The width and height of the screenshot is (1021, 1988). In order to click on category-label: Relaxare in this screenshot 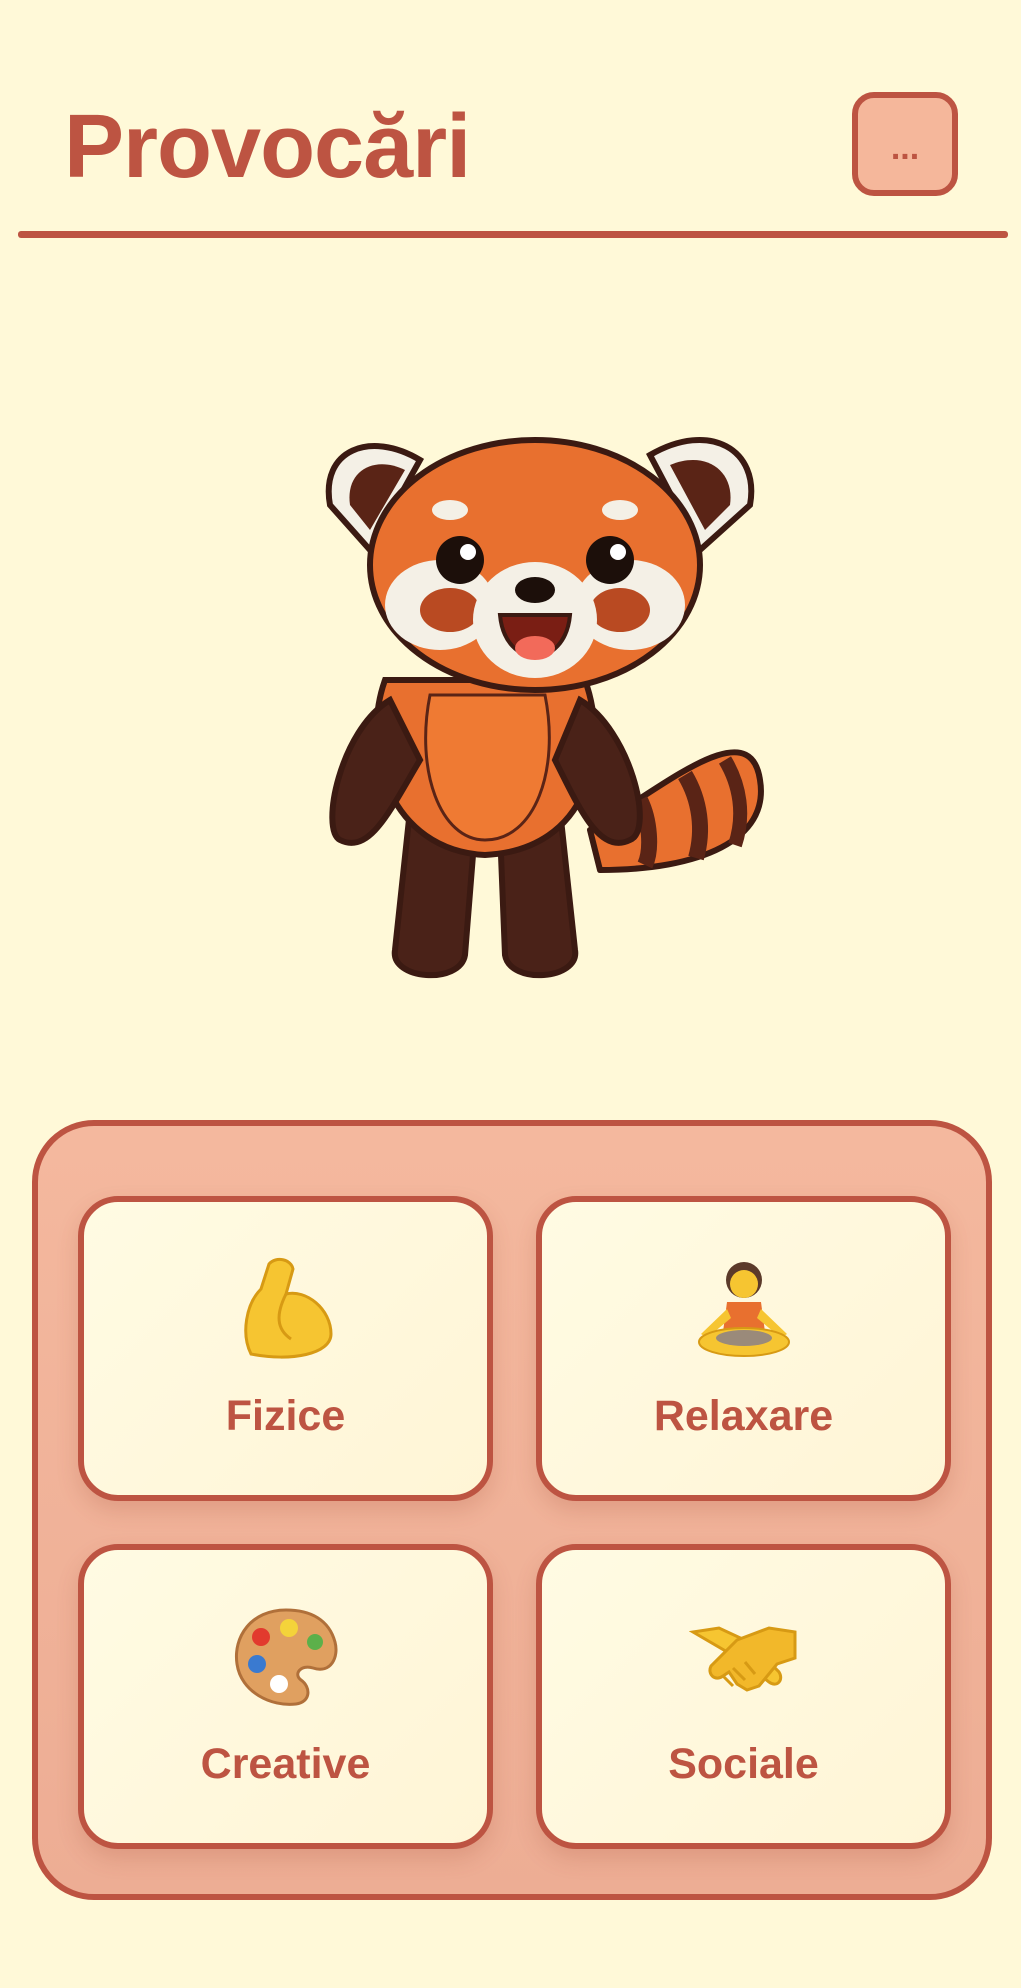, I will do `click(743, 1416)`.